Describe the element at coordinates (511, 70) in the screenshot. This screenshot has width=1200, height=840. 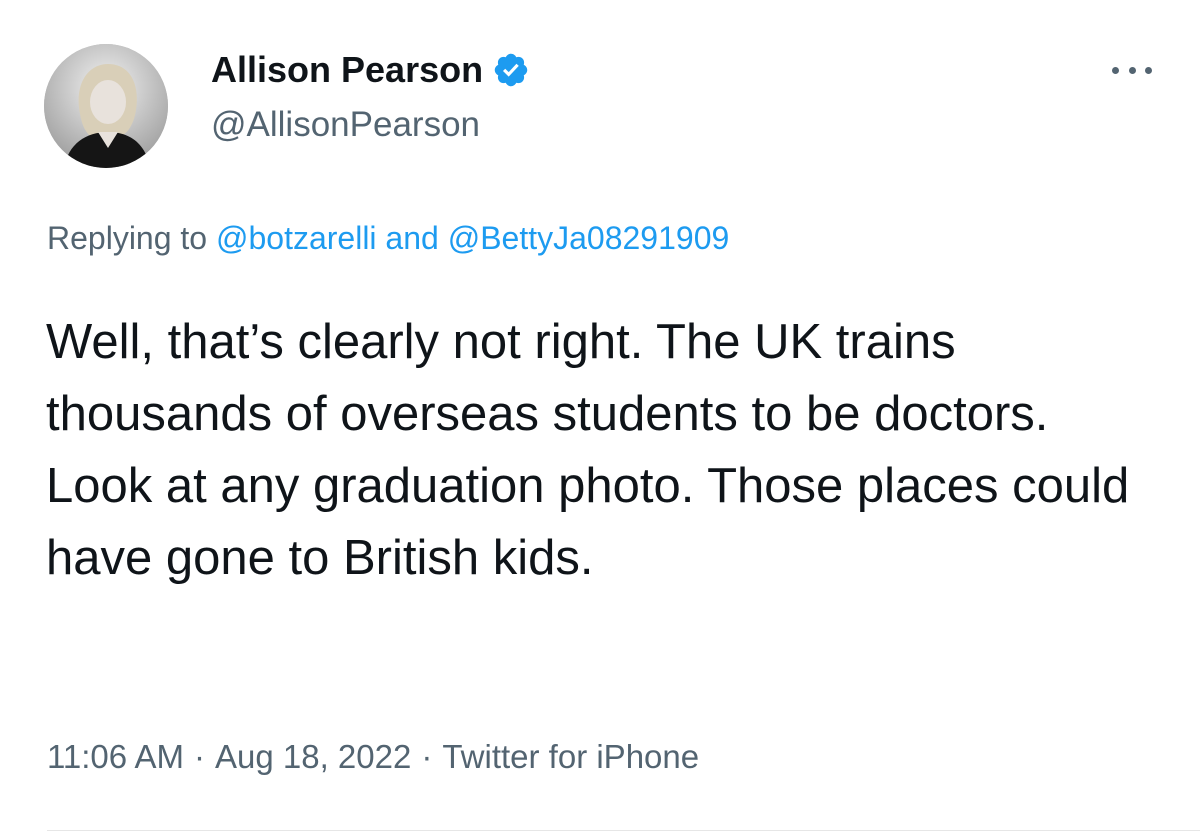
I see `verified-badge-icon` at that location.